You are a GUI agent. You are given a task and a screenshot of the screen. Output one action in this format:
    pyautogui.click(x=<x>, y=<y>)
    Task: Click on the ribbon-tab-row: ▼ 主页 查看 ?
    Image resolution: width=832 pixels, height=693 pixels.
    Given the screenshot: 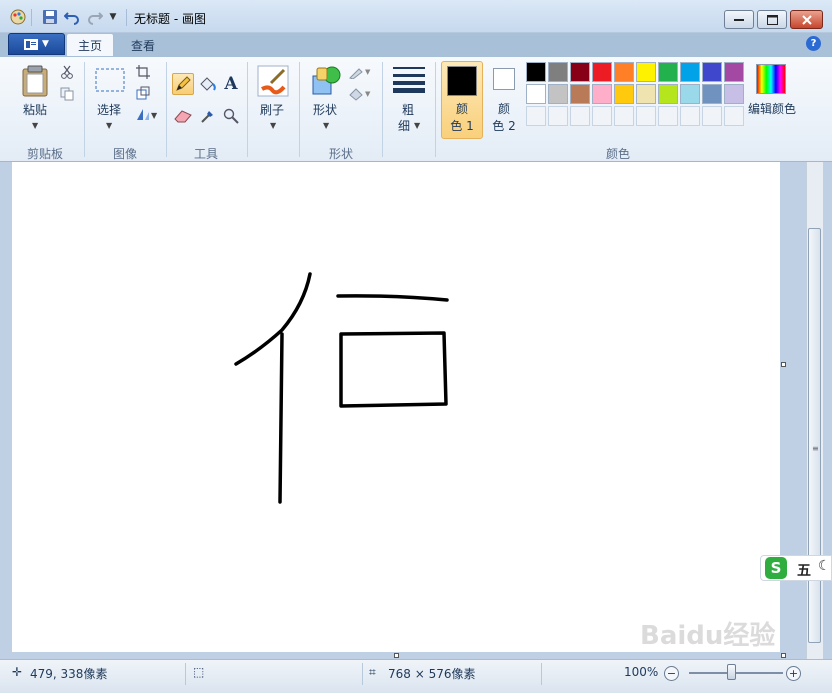 What is the action you would take?
    pyautogui.click(x=416, y=45)
    